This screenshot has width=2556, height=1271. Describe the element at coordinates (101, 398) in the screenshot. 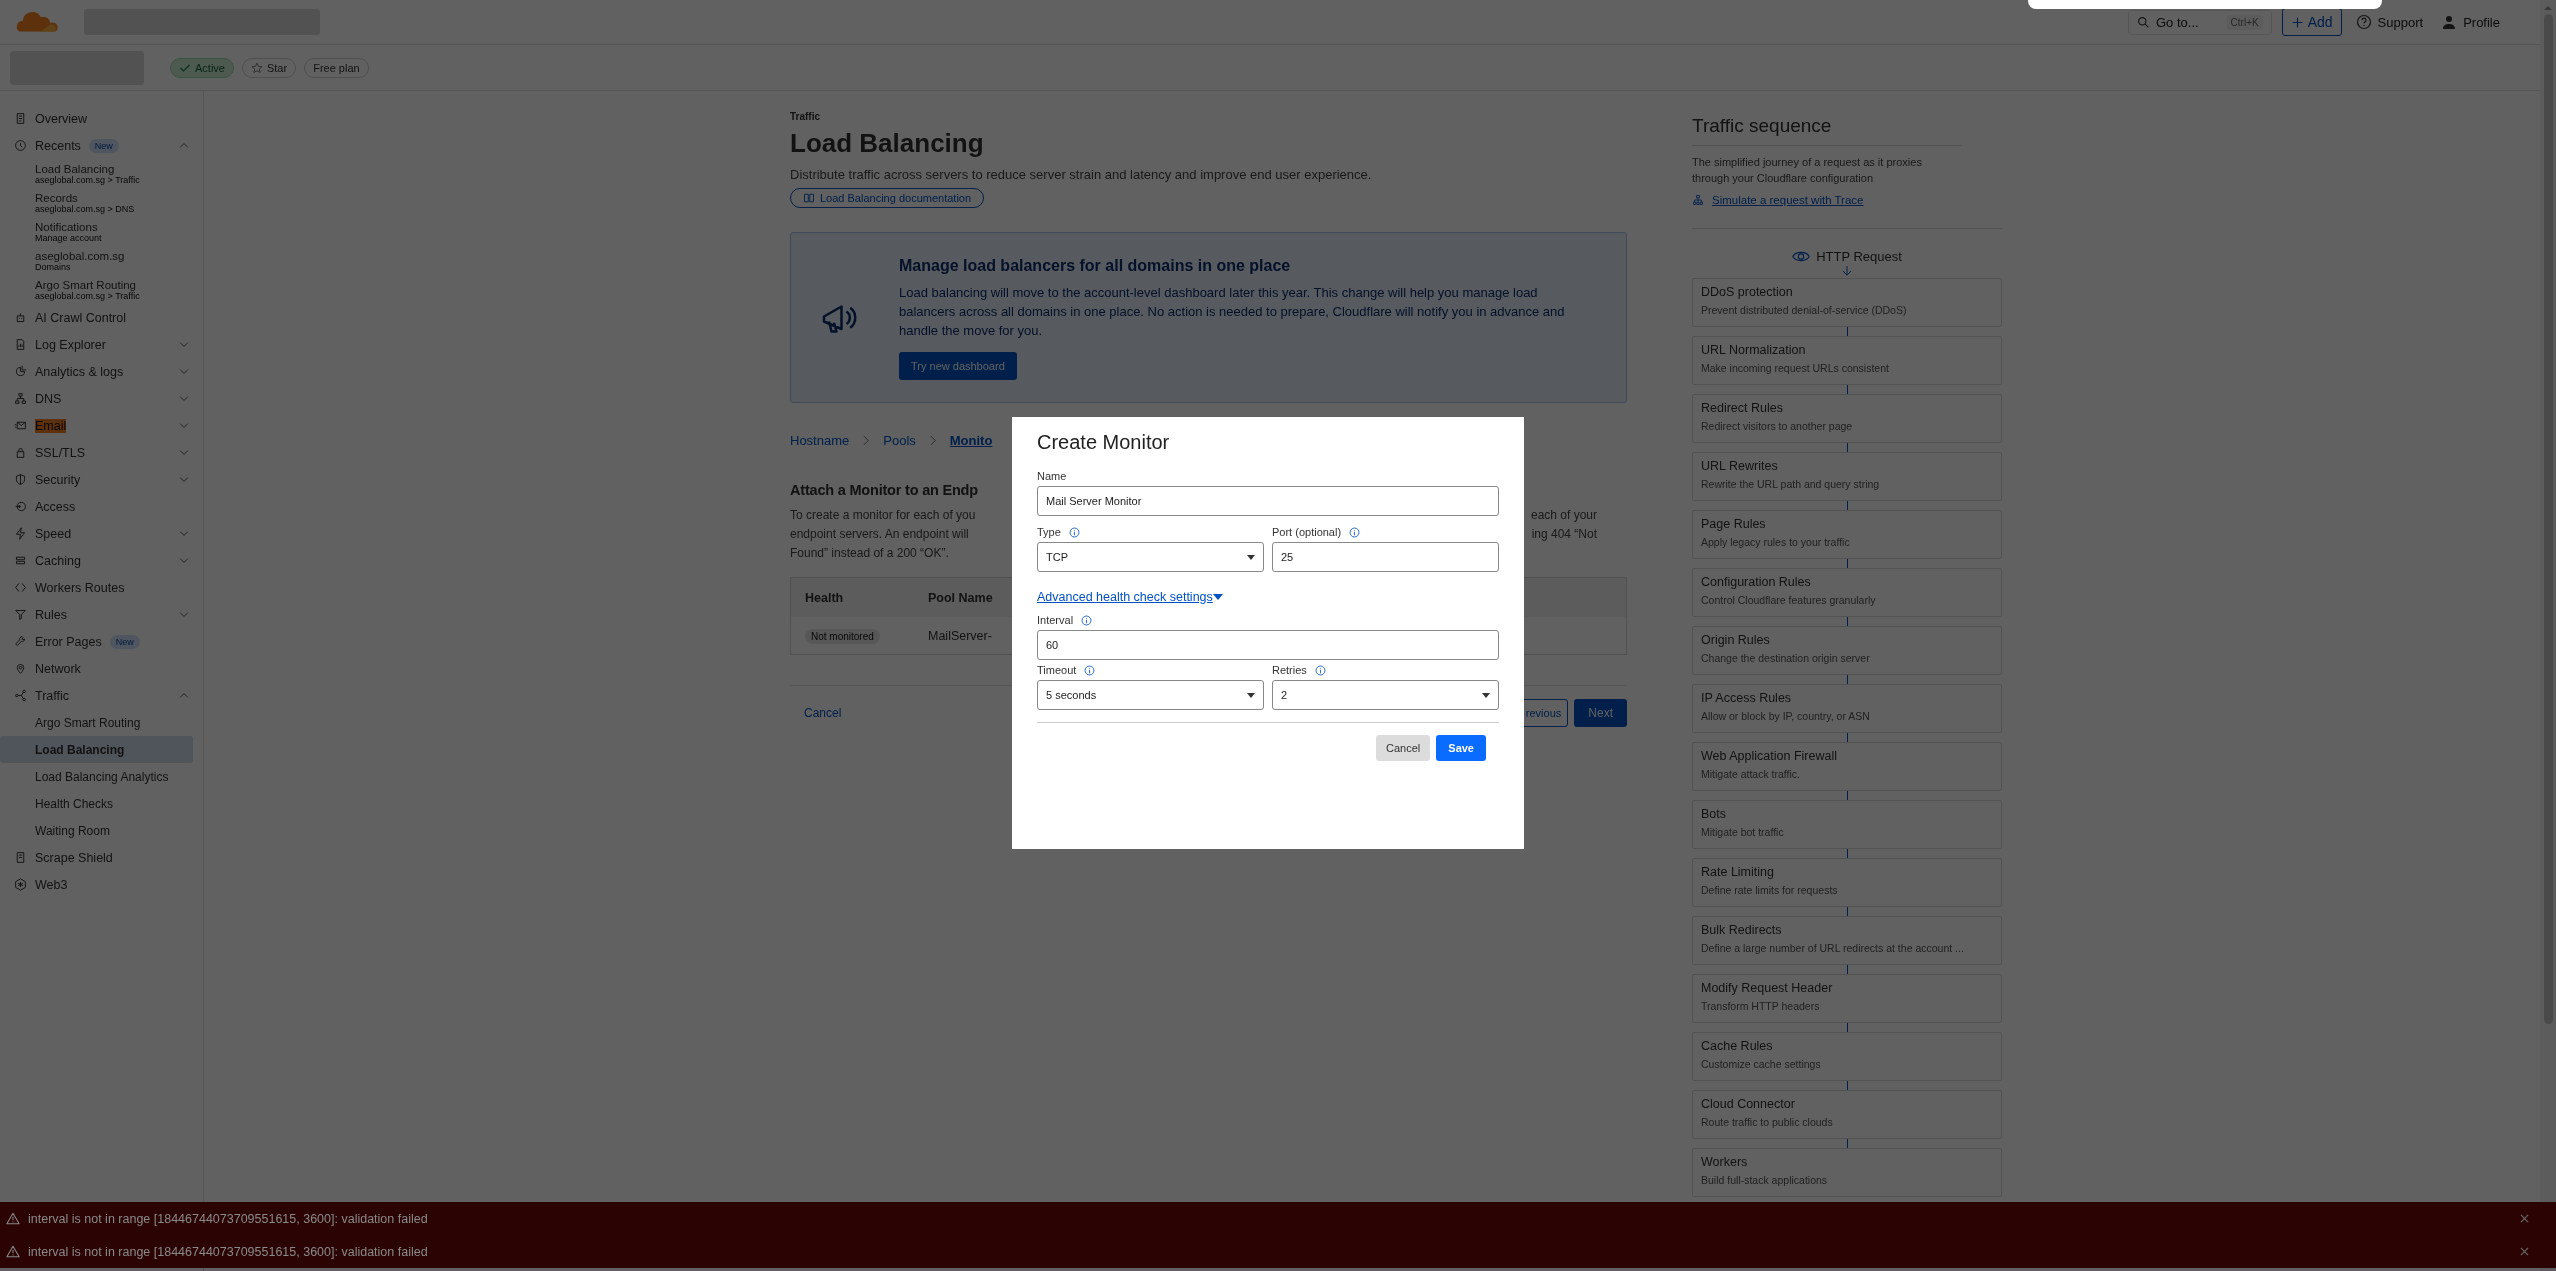

I see `sidebar-item: DNS` at that location.